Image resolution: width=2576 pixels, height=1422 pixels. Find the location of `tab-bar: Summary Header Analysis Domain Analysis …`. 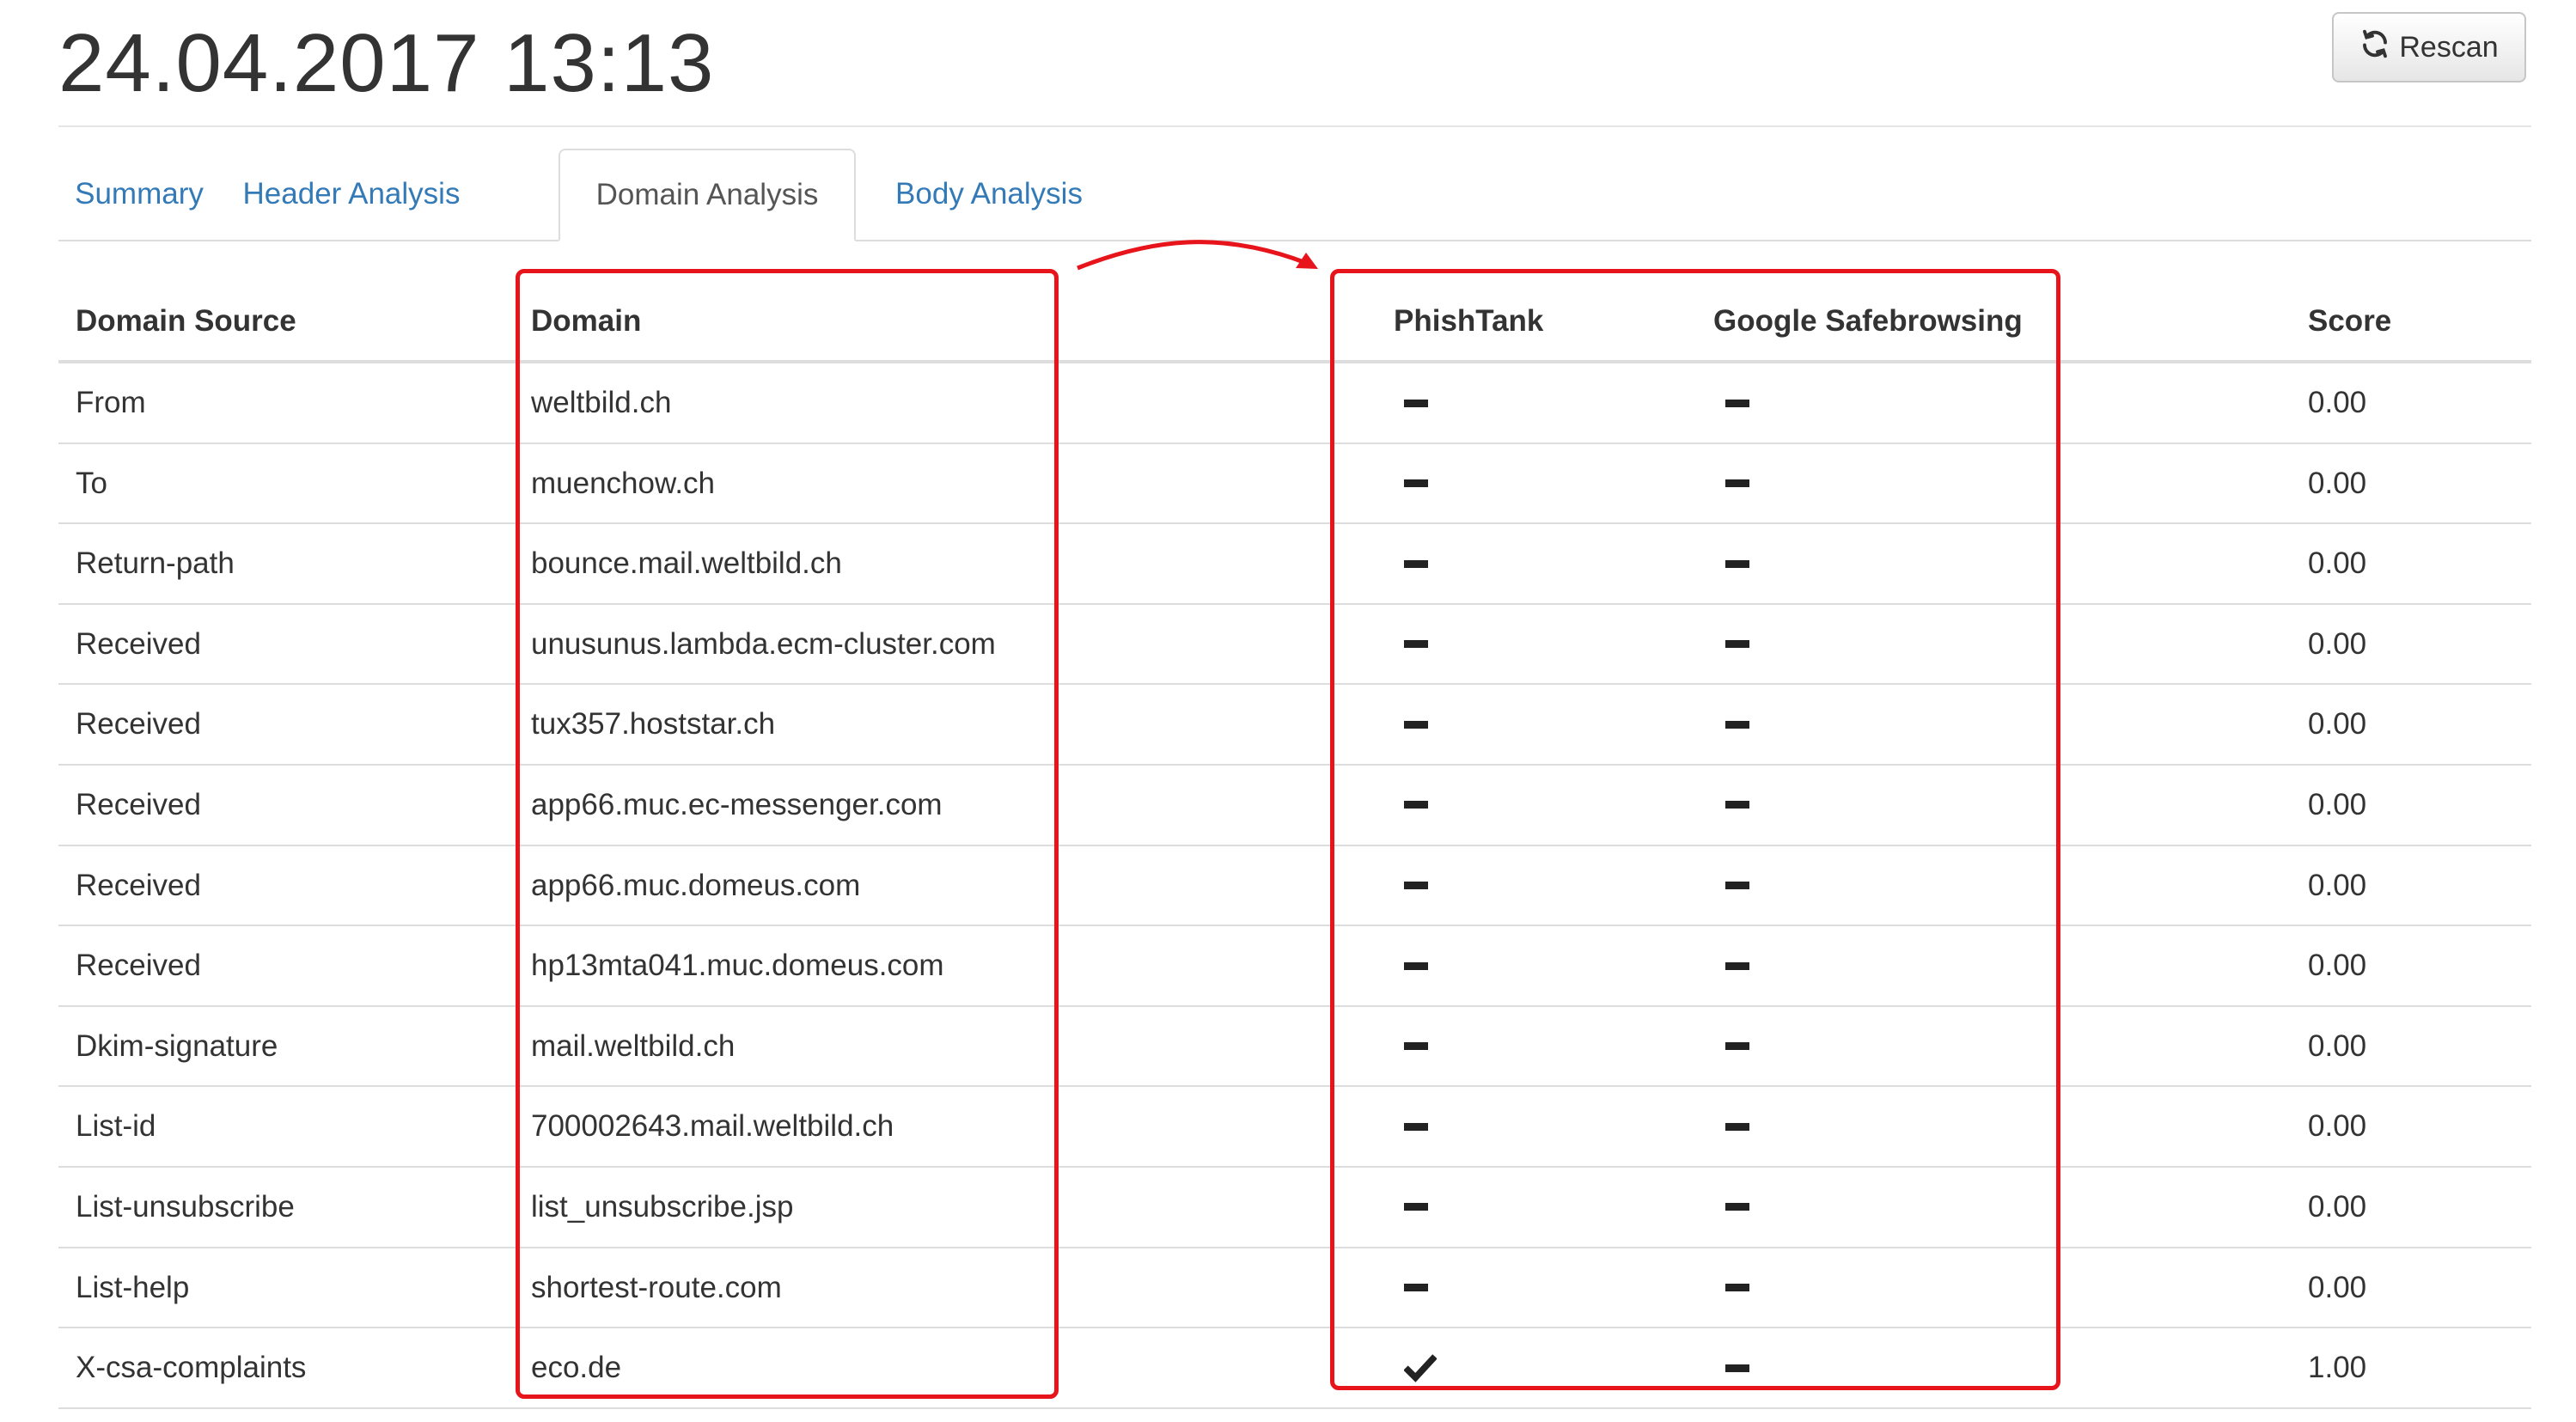

tab-bar: Summary Header Analysis Domain Analysis … is located at coordinates (1294, 195).